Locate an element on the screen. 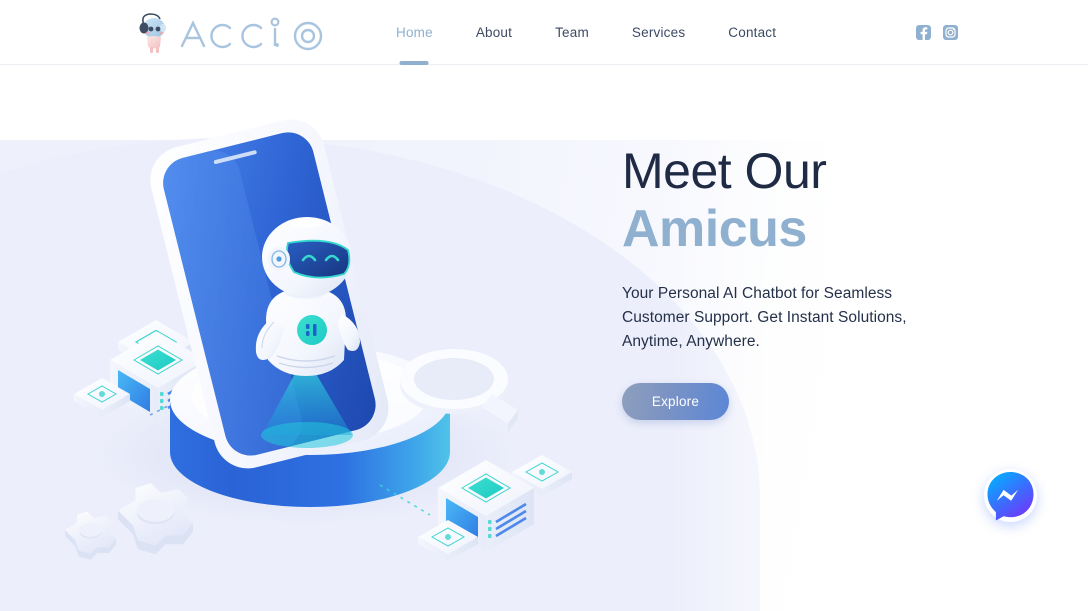 The height and width of the screenshot is (611, 1088). robot-mascot-icon is located at coordinates (155, 33).